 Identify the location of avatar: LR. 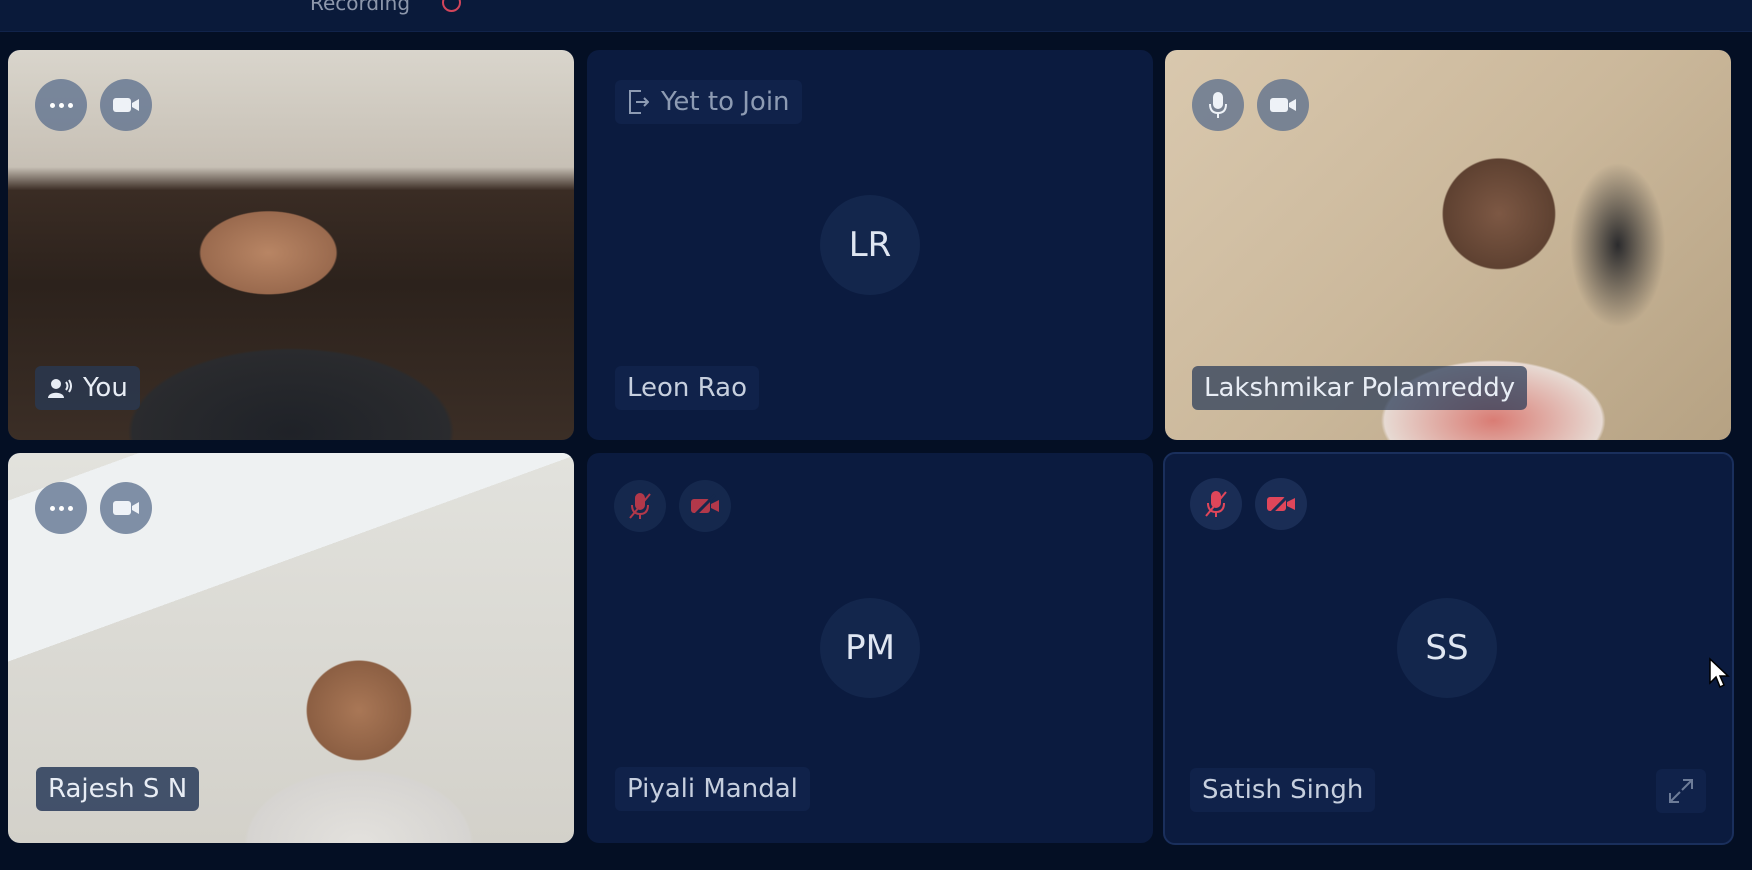
(870, 245).